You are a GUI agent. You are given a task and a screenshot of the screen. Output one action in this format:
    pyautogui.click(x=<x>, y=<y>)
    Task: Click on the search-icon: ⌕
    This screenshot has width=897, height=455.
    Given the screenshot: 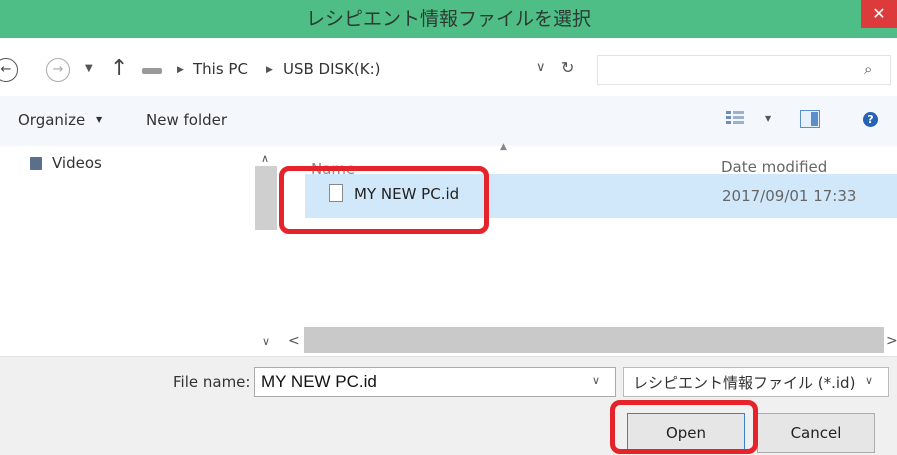 What is the action you would take?
    pyautogui.click(x=868, y=69)
    